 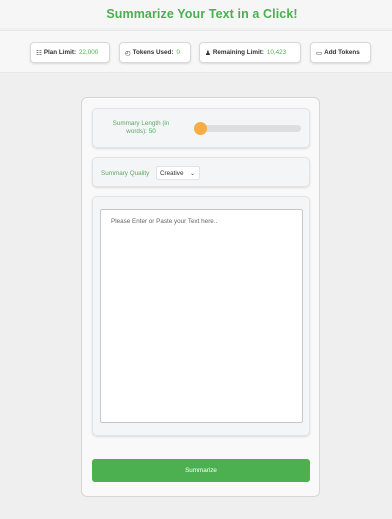 I want to click on tokens-used-badge: ◴ Tokens Used: 0, so click(x=155, y=52).